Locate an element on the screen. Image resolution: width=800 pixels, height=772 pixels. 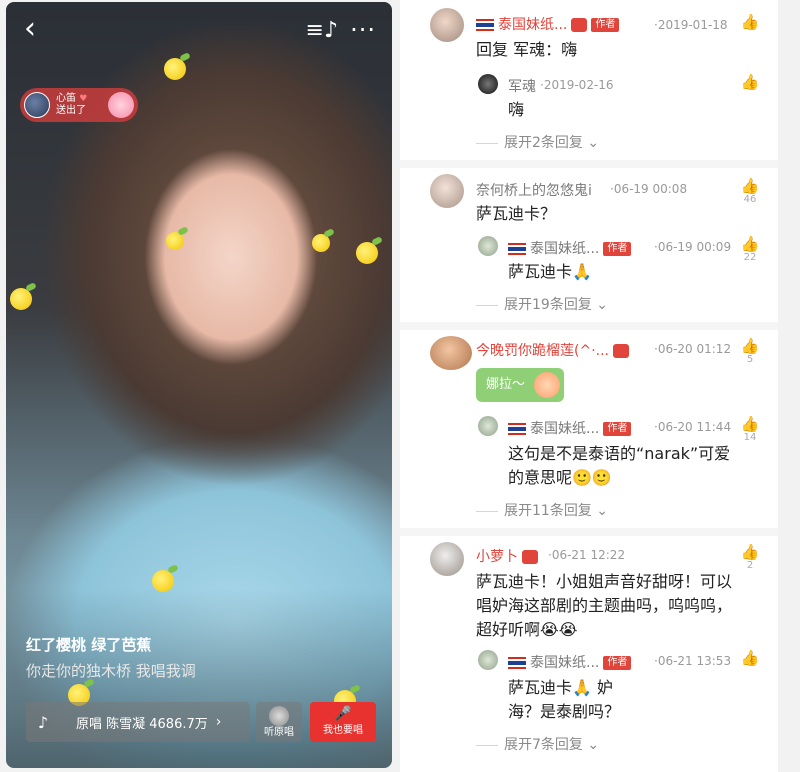
back-icon: ‹ is located at coordinates (30, 29).